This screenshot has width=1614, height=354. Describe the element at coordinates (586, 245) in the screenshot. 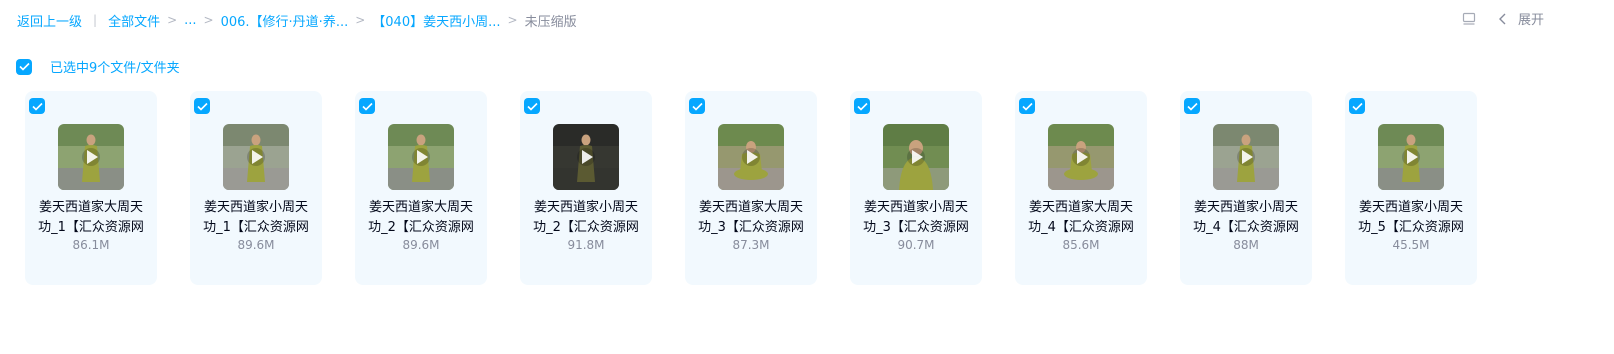

I see `file-size: 91.8M` at that location.